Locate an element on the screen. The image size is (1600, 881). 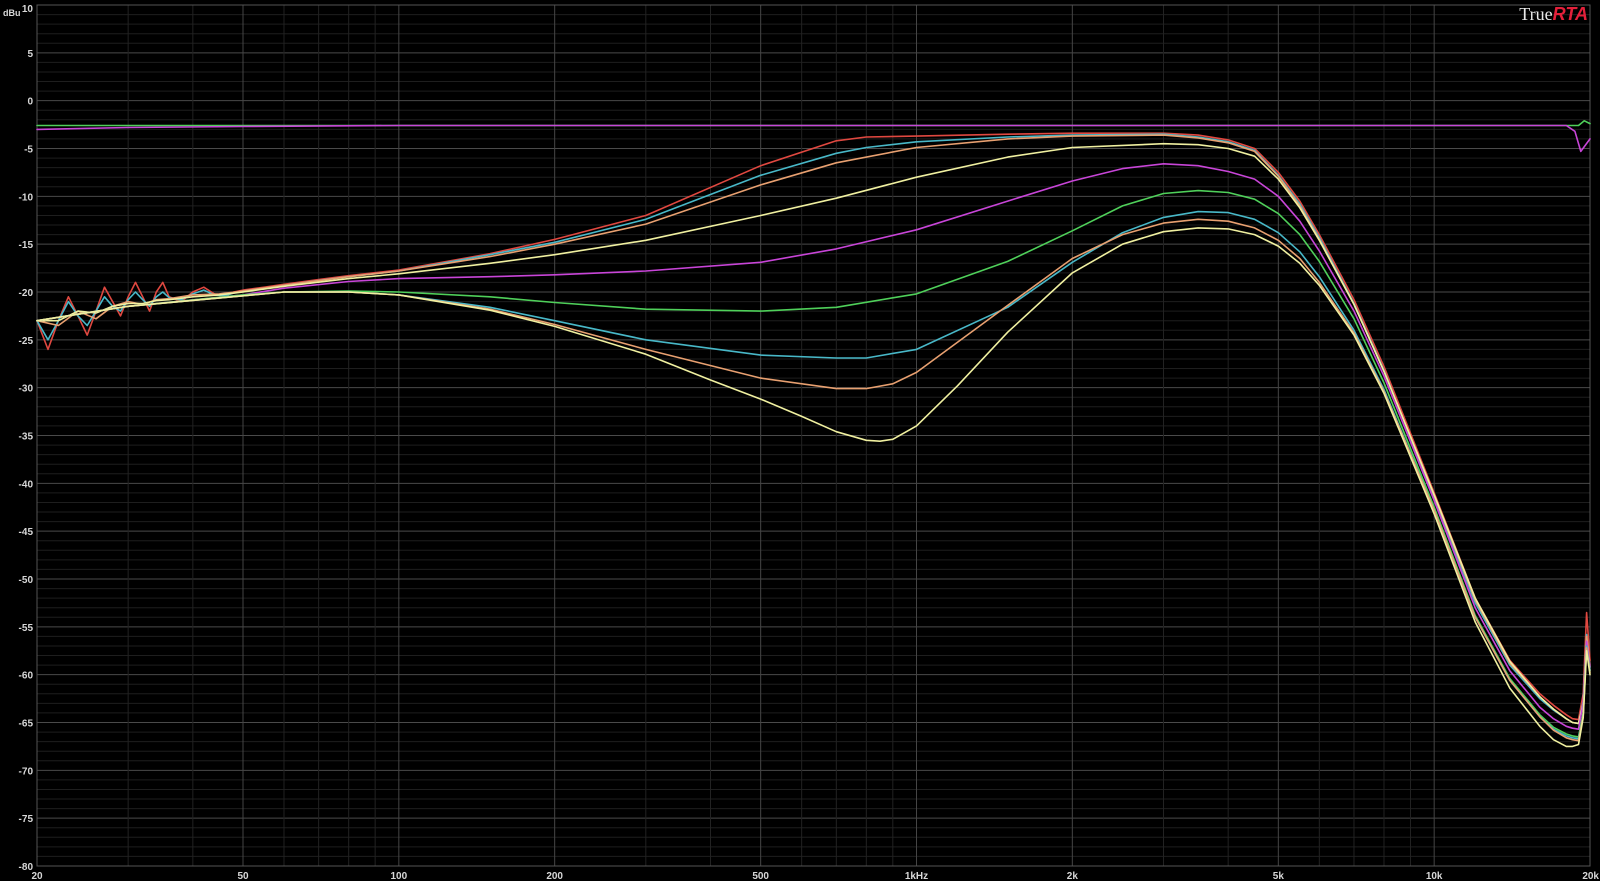
y-tick-label: -60 is located at coordinates (26, 676).